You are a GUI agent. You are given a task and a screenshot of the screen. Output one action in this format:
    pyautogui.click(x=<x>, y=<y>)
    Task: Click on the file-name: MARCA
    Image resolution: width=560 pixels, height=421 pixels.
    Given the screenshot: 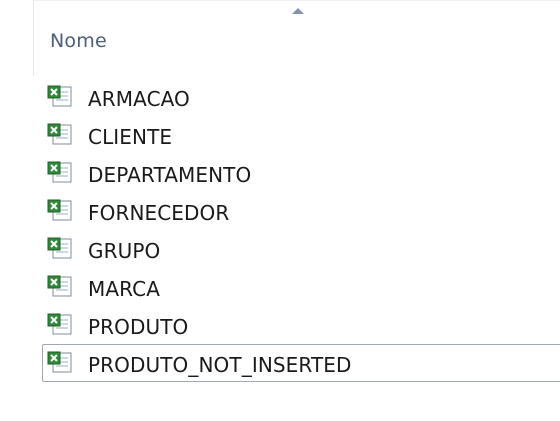 What is the action you would take?
    pyautogui.click(x=124, y=289)
    